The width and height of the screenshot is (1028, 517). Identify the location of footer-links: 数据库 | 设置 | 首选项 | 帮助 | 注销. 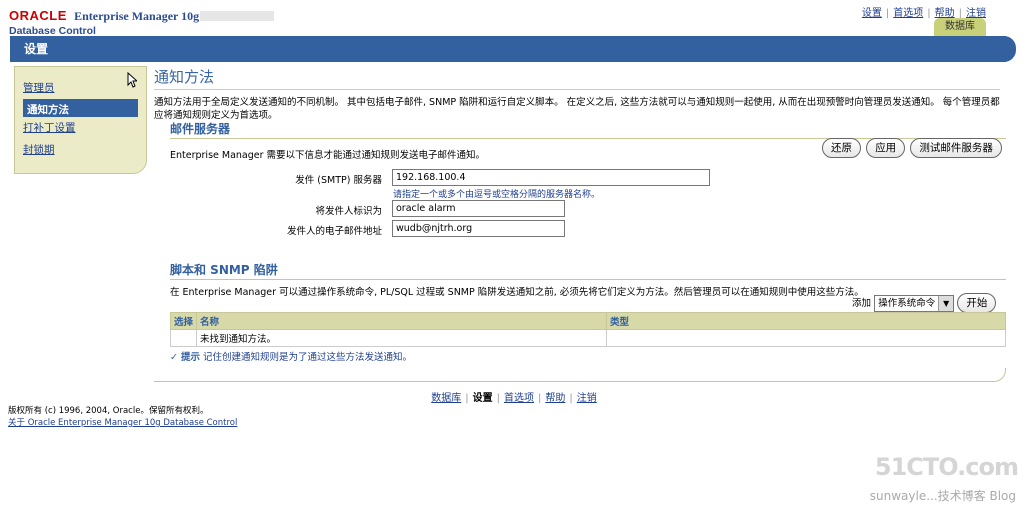
(514, 398).